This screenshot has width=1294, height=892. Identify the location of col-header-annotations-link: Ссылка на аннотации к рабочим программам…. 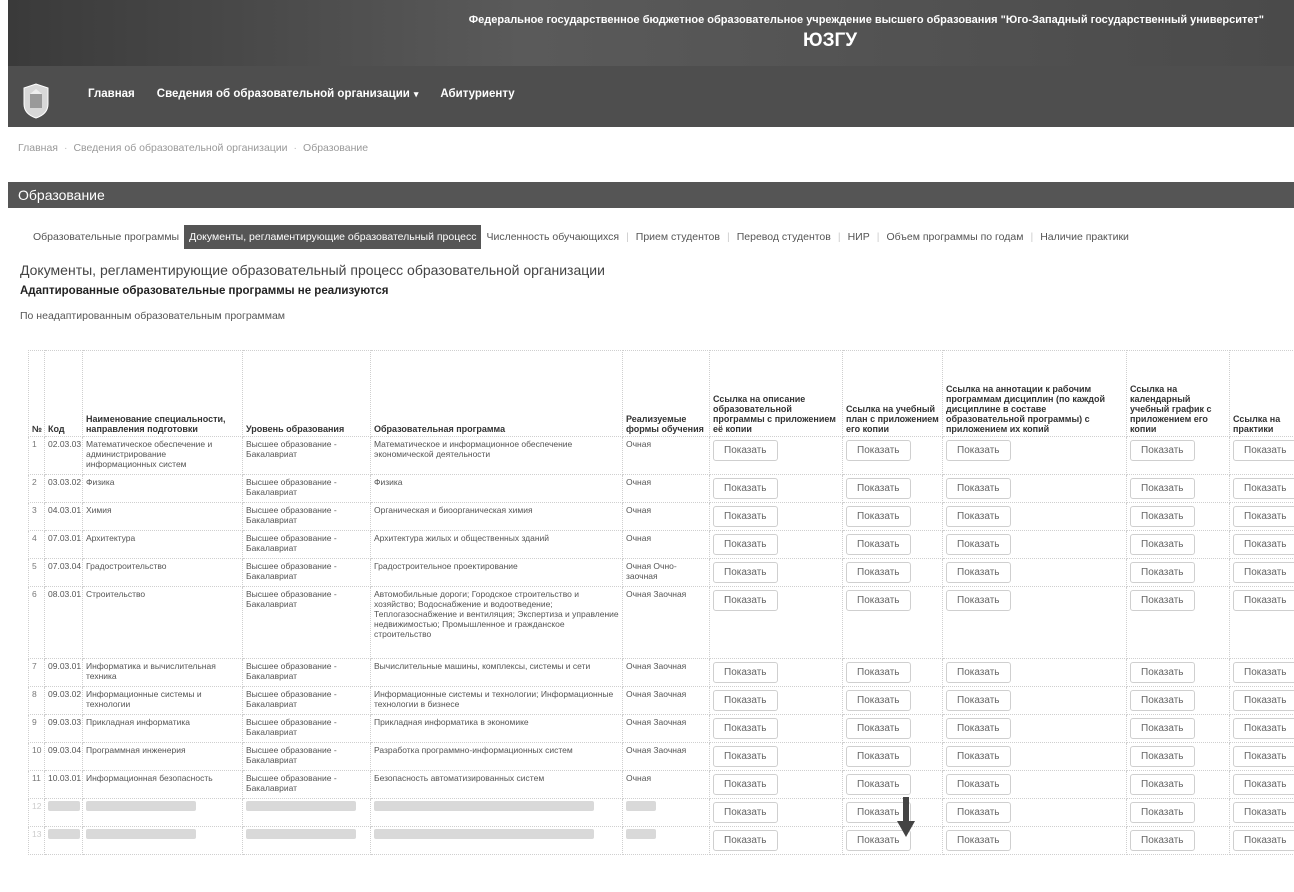
(1034, 393).